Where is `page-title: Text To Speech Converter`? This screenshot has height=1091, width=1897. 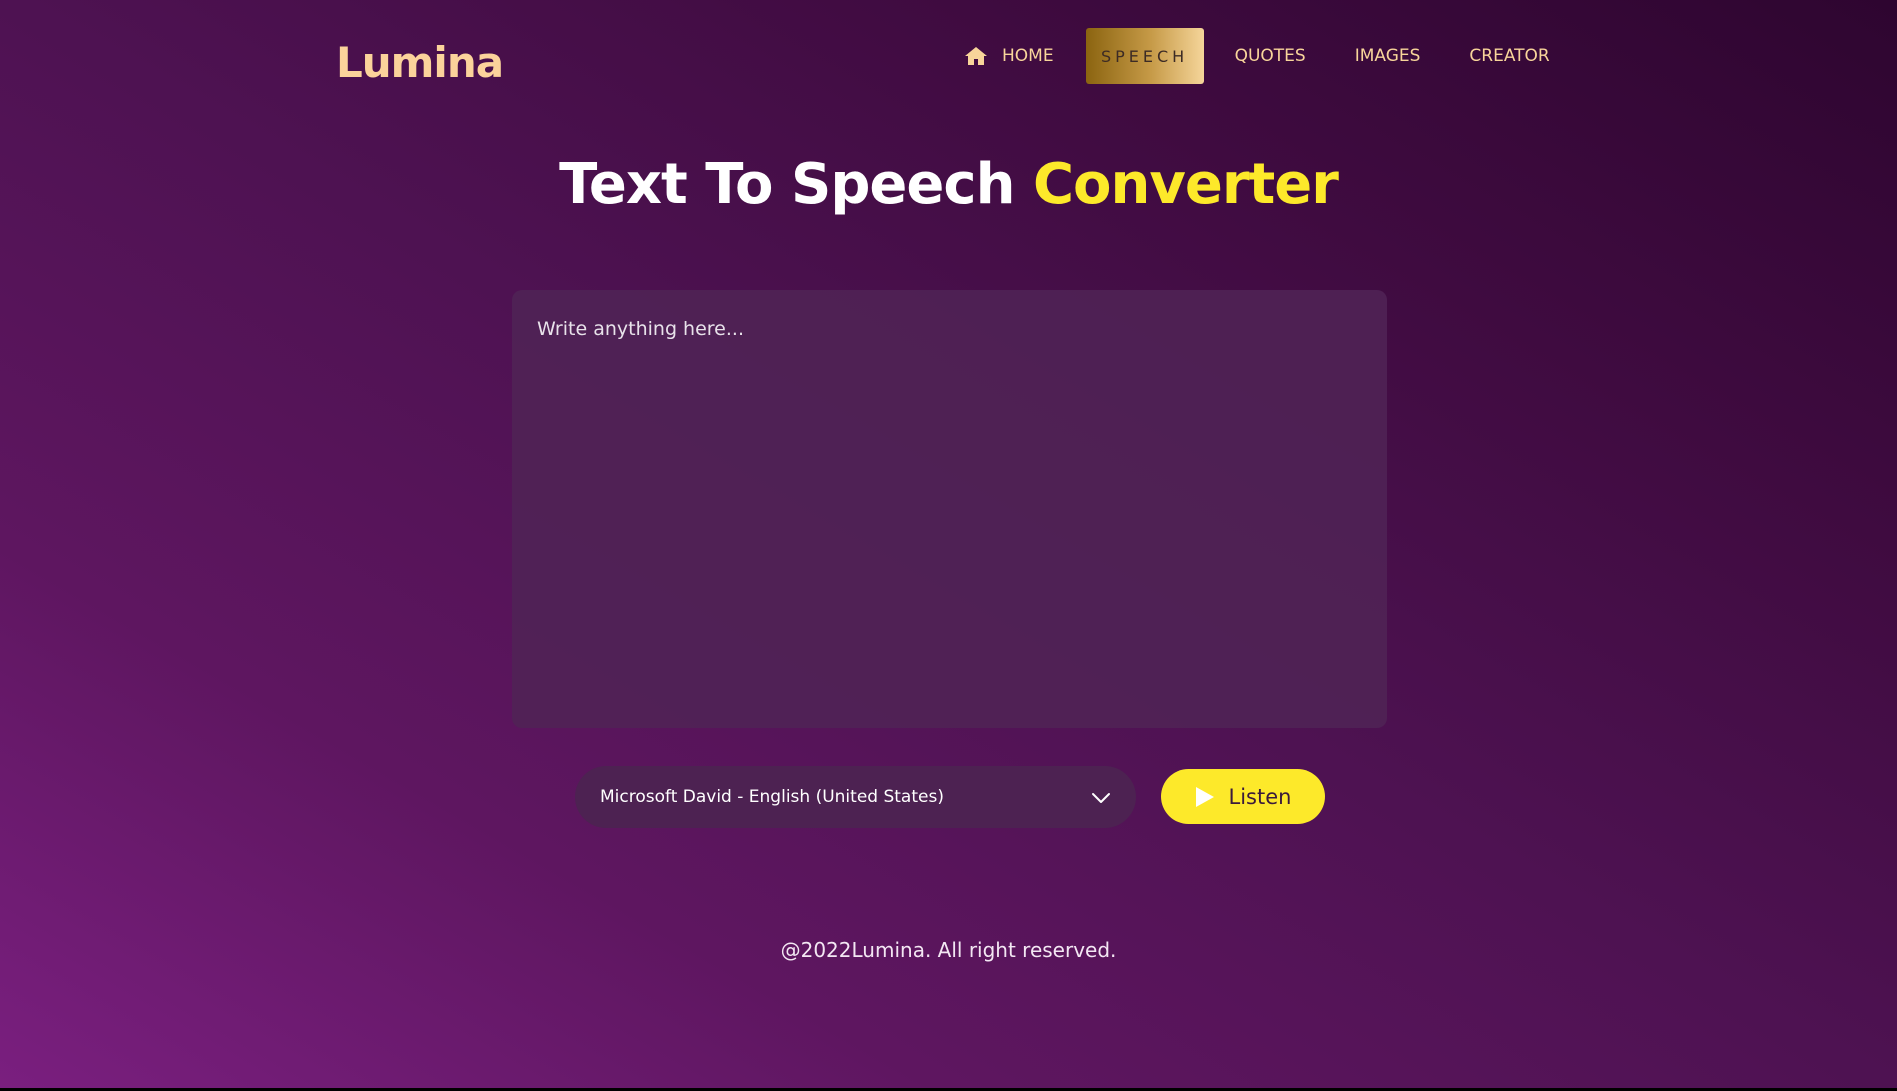 page-title: Text To Speech Converter is located at coordinates (948, 185).